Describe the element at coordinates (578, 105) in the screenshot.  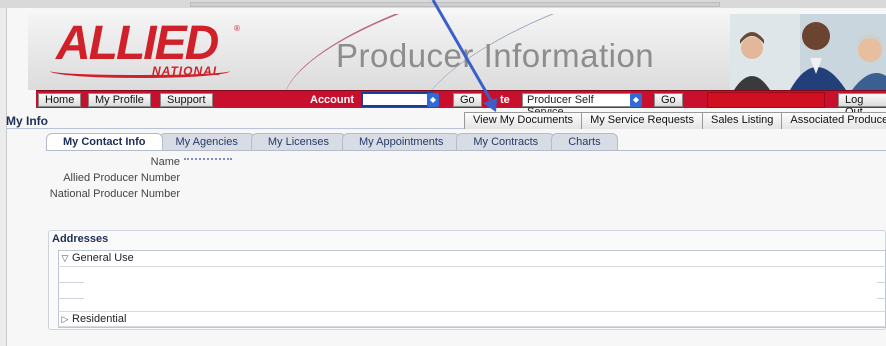
I see `site-select: Producer Self Service` at that location.